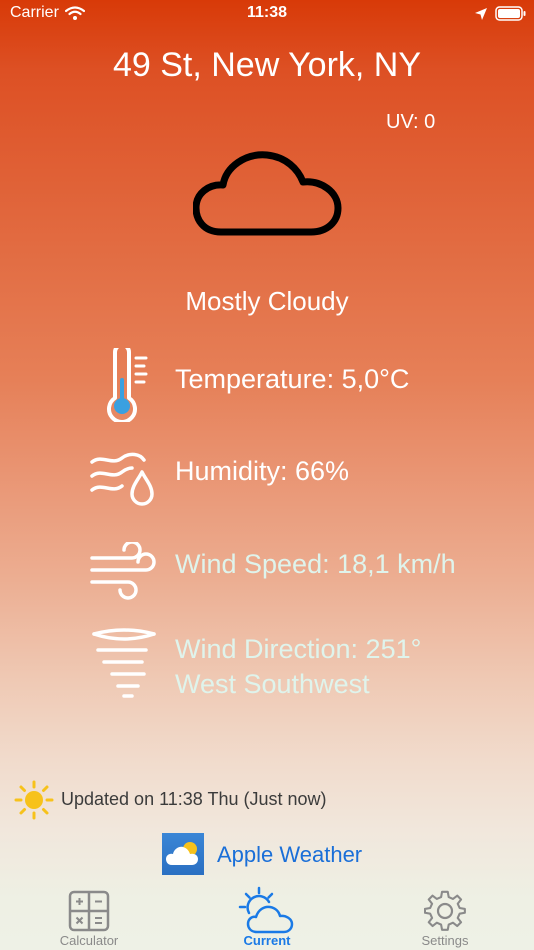 The height and width of the screenshot is (950, 534). What do you see at coordinates (292, 379) in the screenshot?
I see `temperature-label: Temperature: 5,0°C` at bounding box center [292, 379].